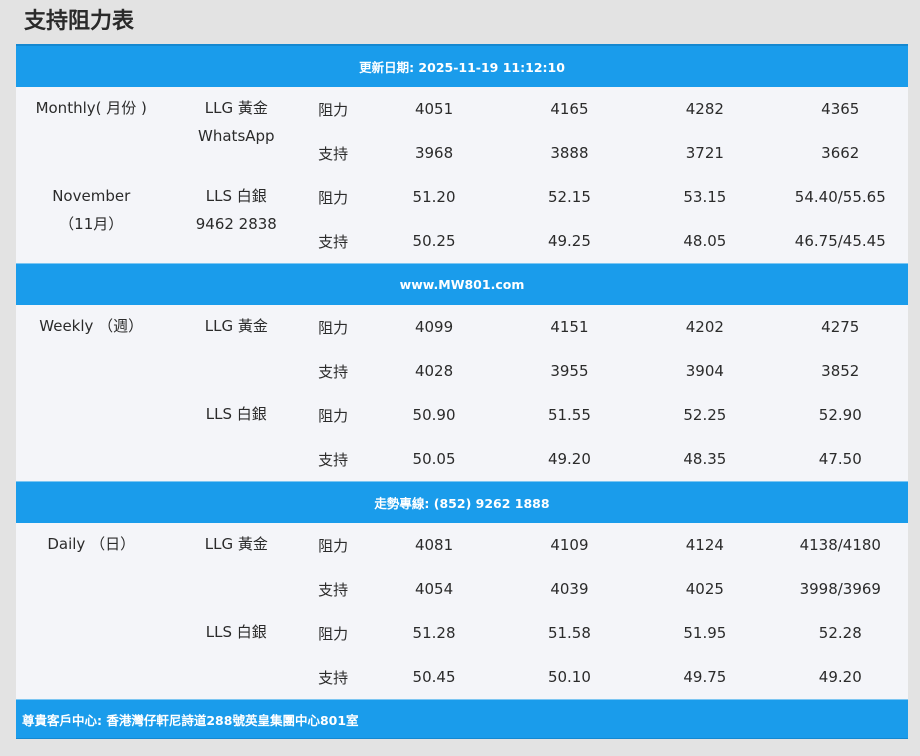 Image resolution: width=920 pixels, height=756 pixels. Describe the element at coordinates (569, 327) in the screenshot. I see `value-cell: 4151` at that location.